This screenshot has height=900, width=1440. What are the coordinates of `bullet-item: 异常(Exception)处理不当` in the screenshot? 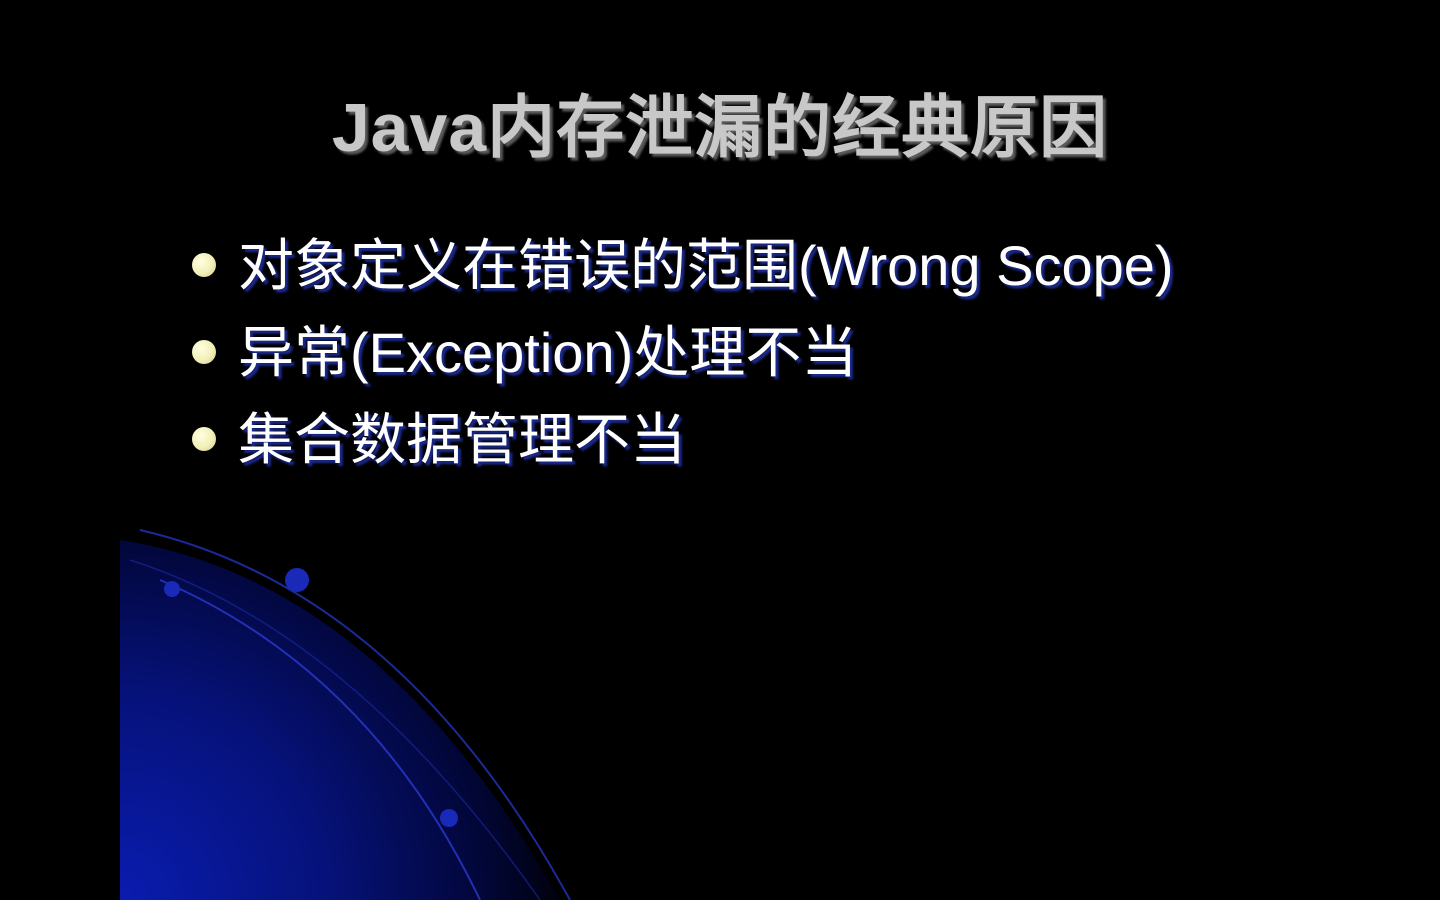 It's located at (683, 348).